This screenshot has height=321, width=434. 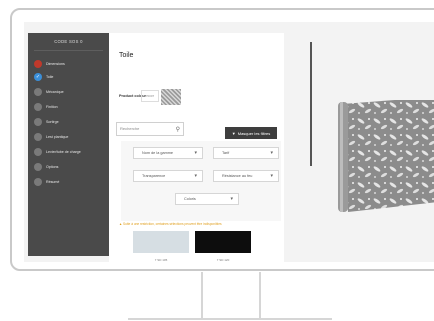 What do you see at coordinates (230, 319) in the screenshot?
I see `monitor-base` at bounding box center [230, 319].